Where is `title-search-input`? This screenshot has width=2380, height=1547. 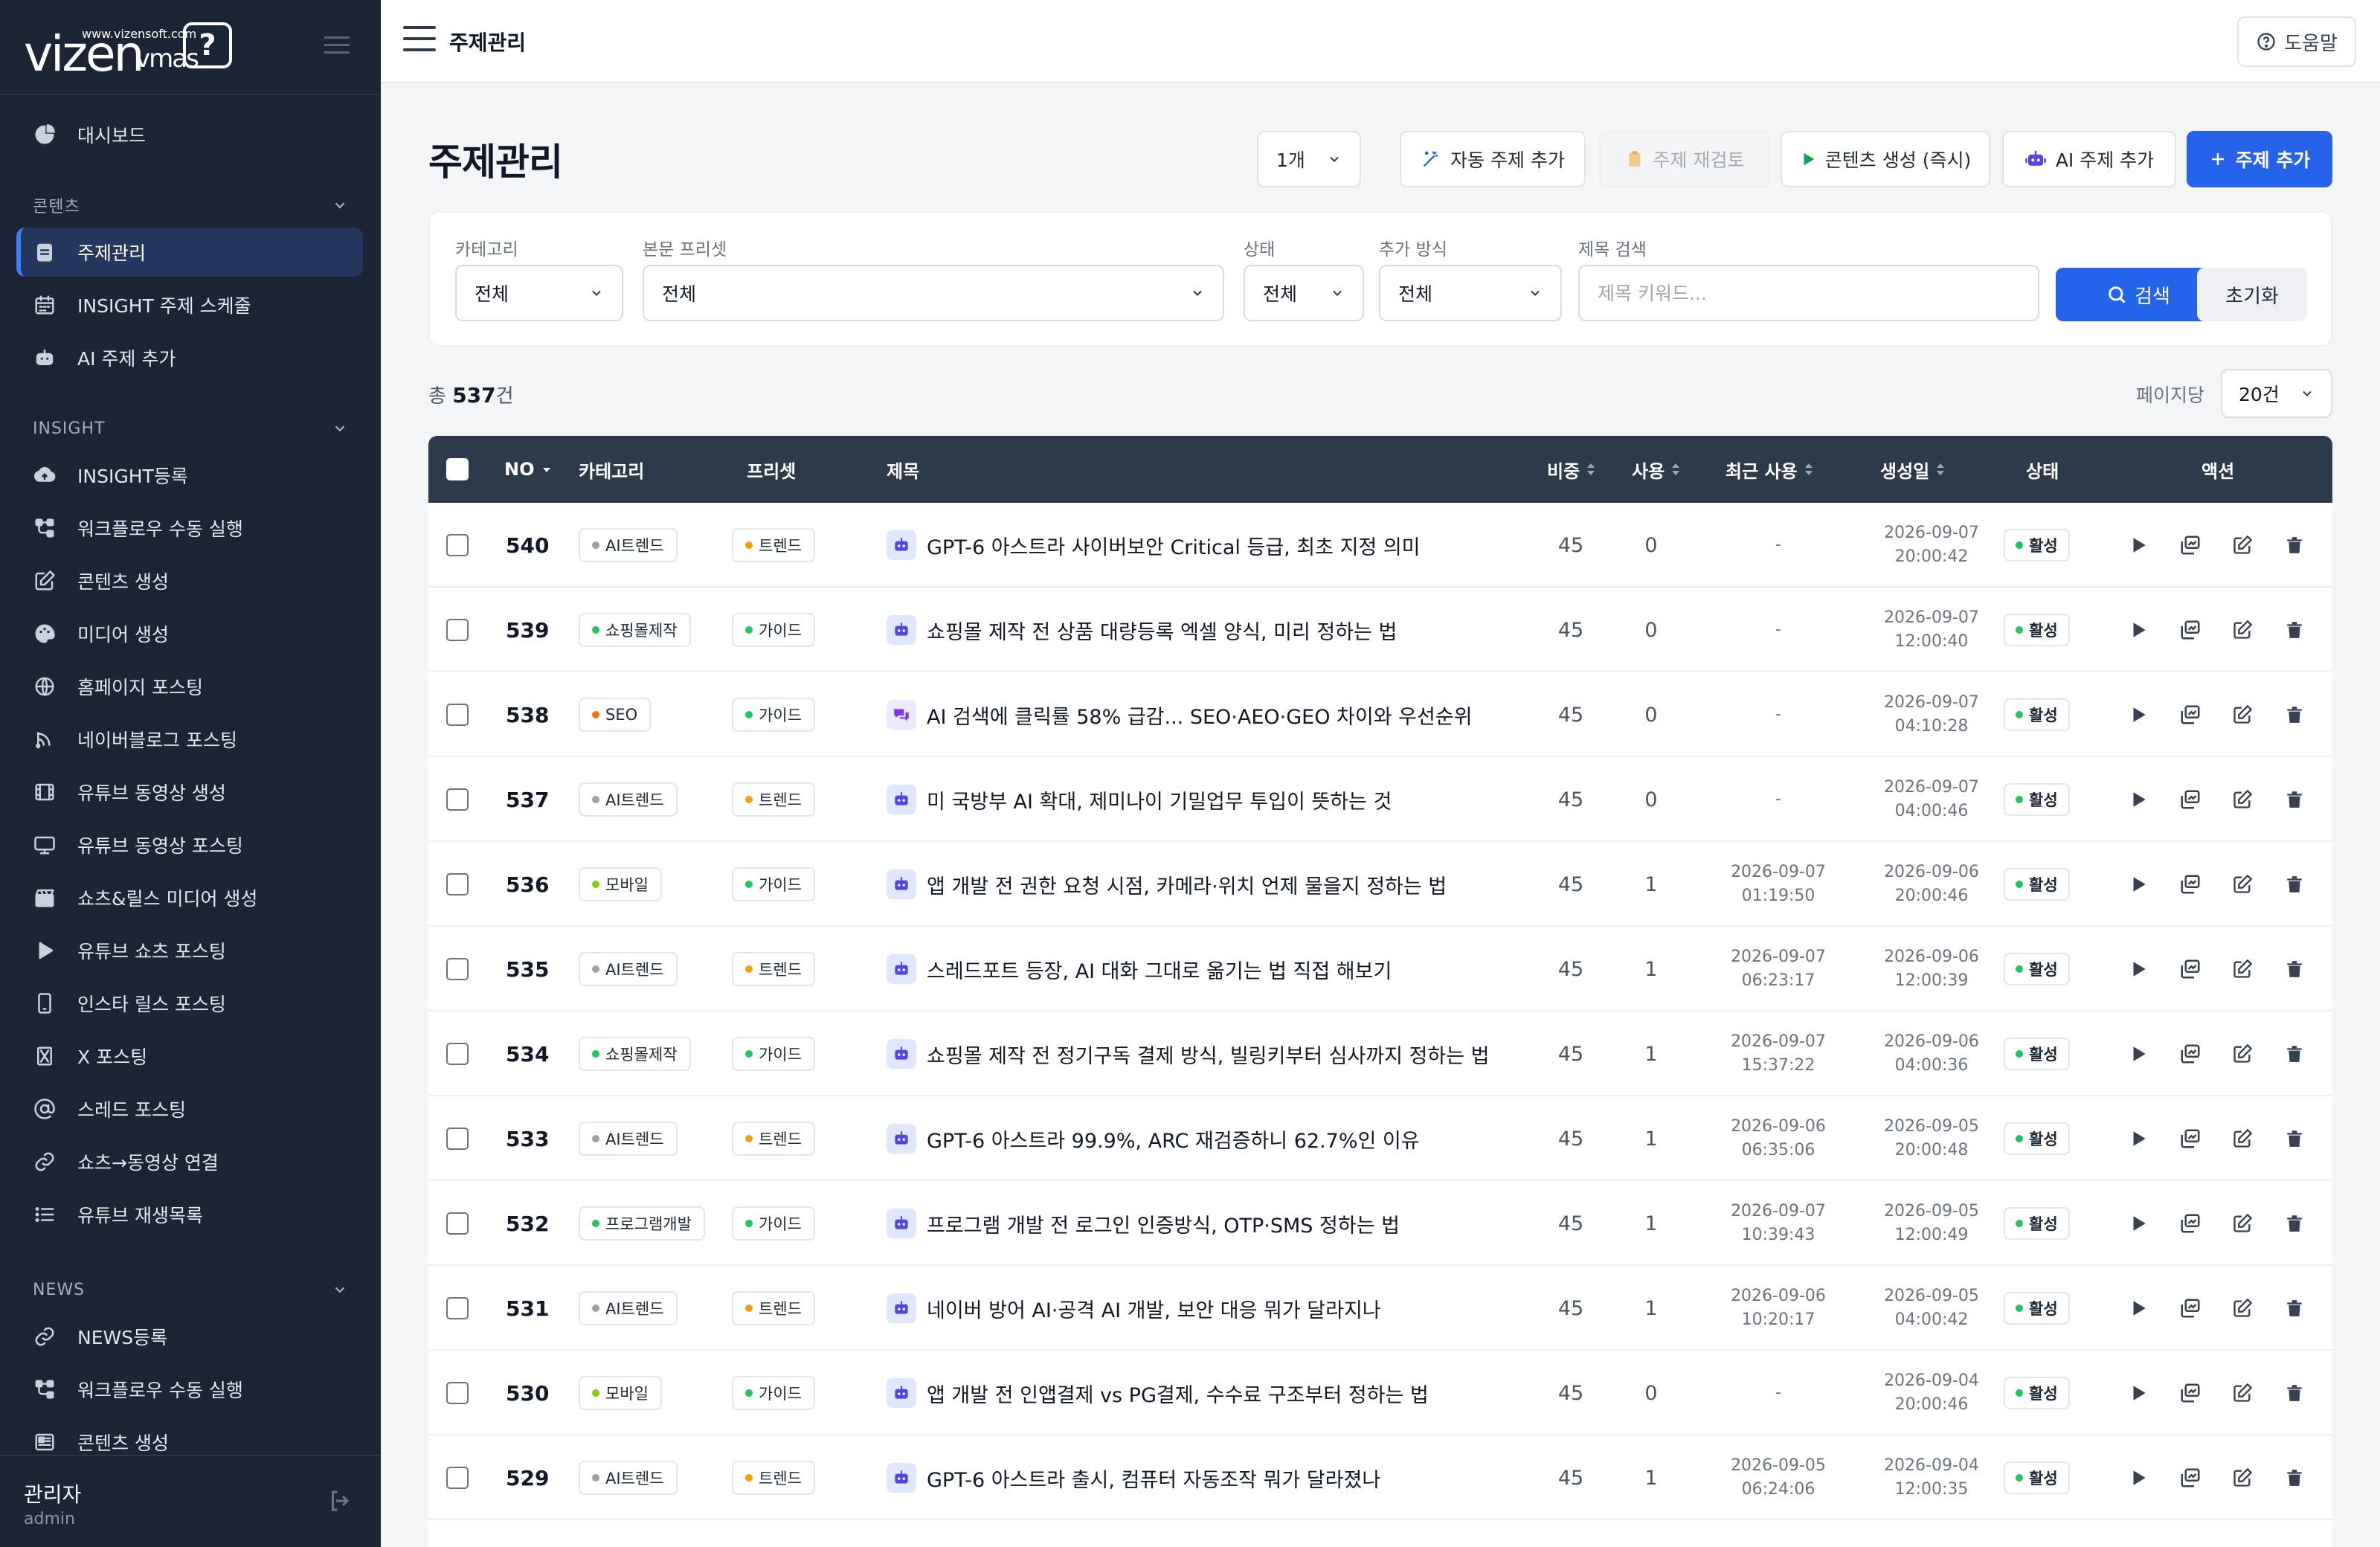 title-search-input is located at coordinates (1809, 293).